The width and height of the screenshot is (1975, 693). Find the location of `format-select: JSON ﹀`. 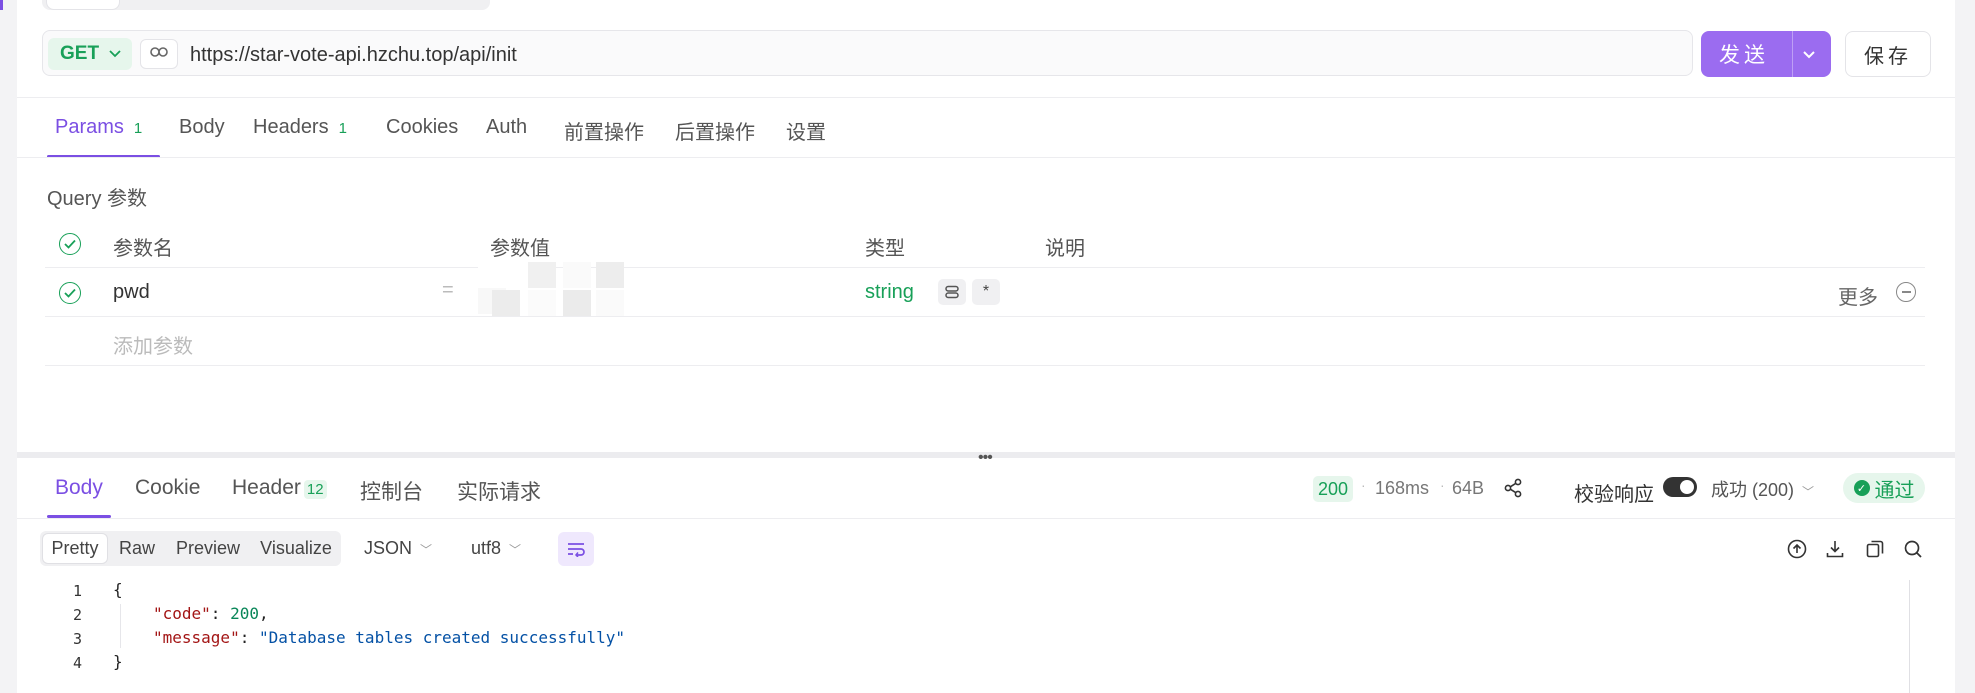

format-select: JSON ﹀ is located at coordinates (398, 548).